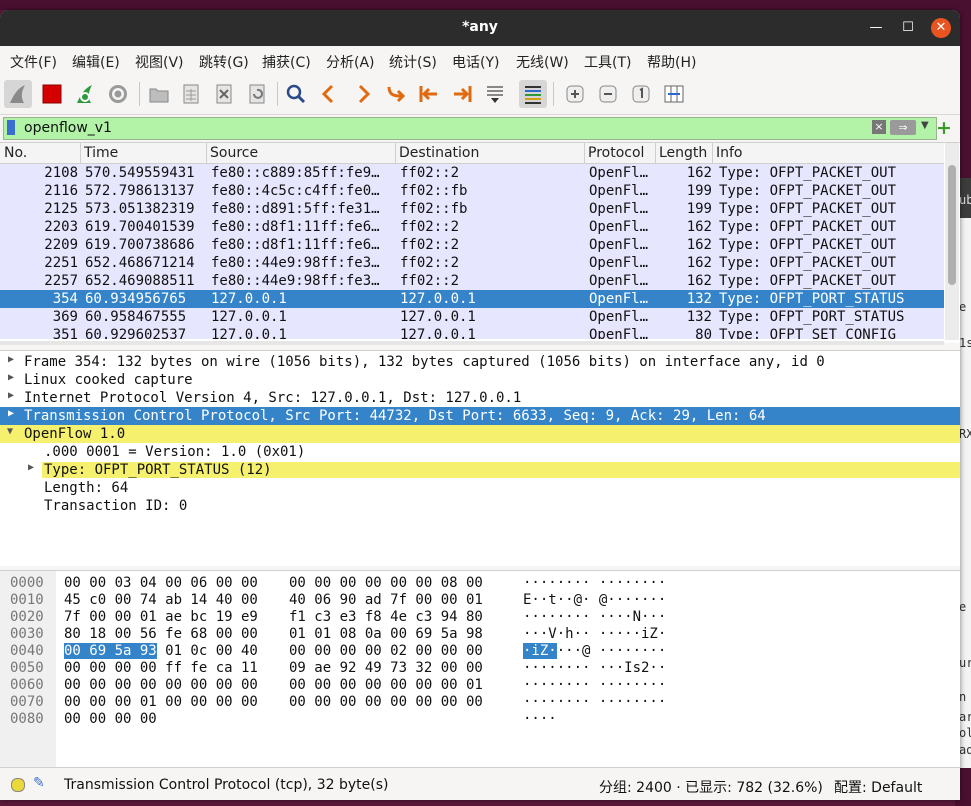  I want to click on menu-file: 文件(F), so click(33, 62).